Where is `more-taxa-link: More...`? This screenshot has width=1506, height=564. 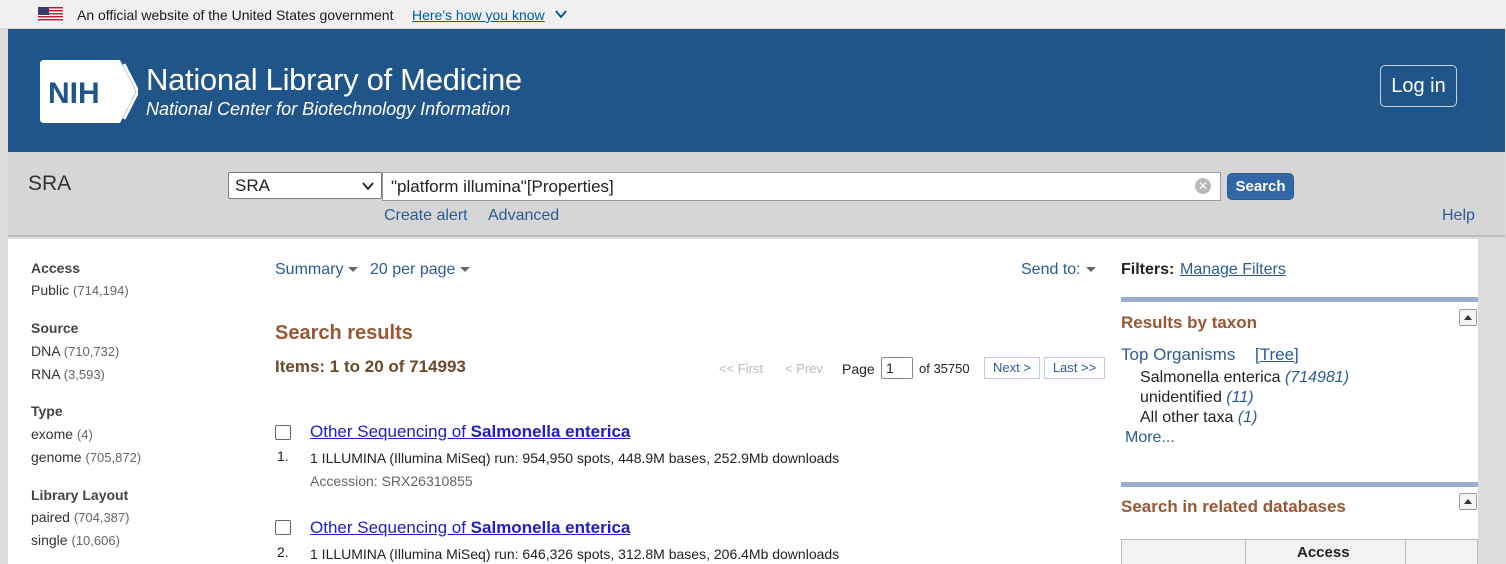 more-taxa-link: More... is located at coordinates (1150, 438).